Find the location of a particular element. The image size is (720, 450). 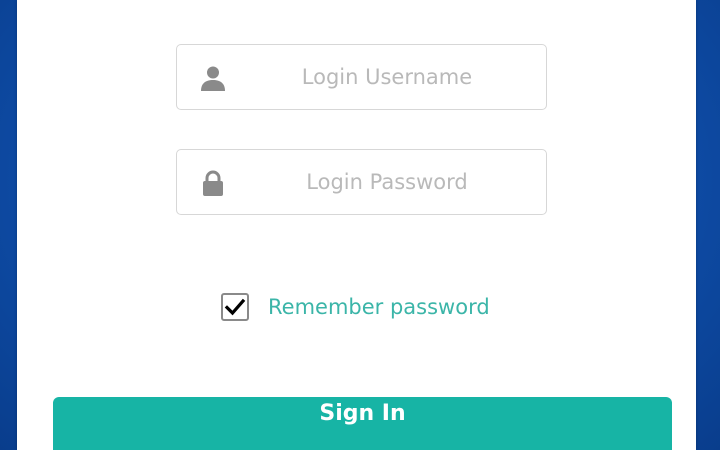

password-input is located at coordinates (387, 182).